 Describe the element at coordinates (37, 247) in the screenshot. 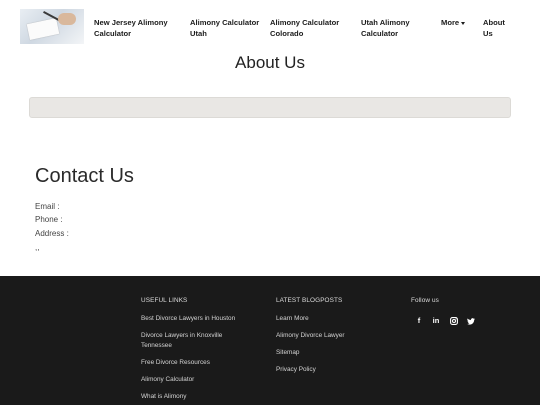

I see `contact-extra-text: ,,` at that location.